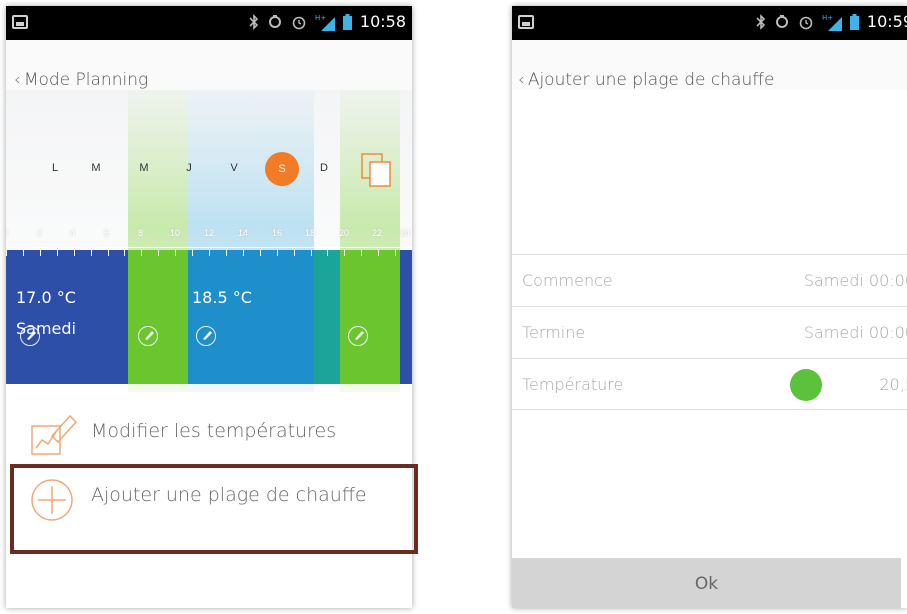  What do you see at coordinates (209, 169) in the screenshot?
I see `day-selector: L M M J V S D` at bounding box center [209, 169].